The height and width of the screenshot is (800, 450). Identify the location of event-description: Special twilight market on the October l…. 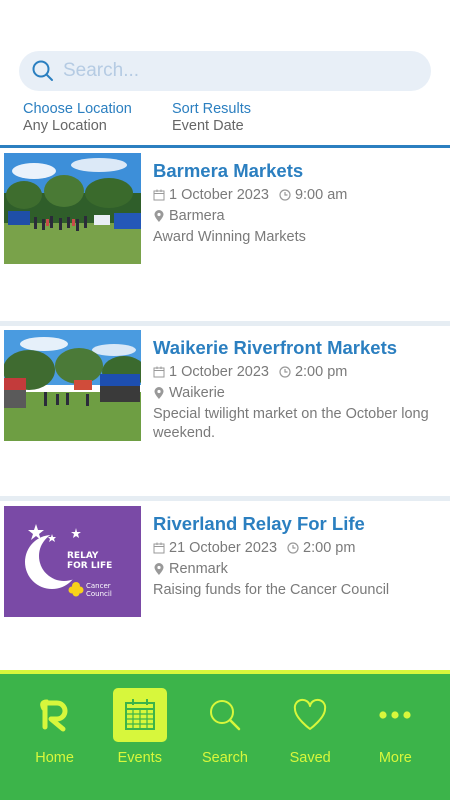
(291, 423).